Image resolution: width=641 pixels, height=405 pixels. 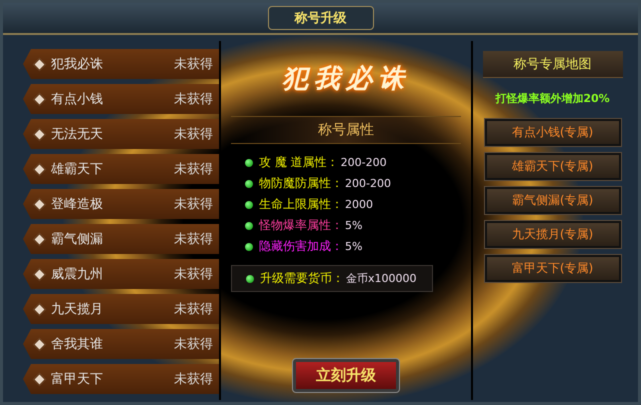 I want to click on title-name: 犯我必诛, so click(x=77, y=64).